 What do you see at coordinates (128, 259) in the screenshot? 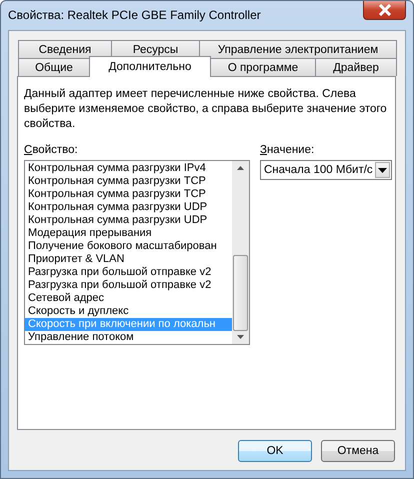
I see `property-item: Приоритет & VLAN` at bounding box center [128, 259].